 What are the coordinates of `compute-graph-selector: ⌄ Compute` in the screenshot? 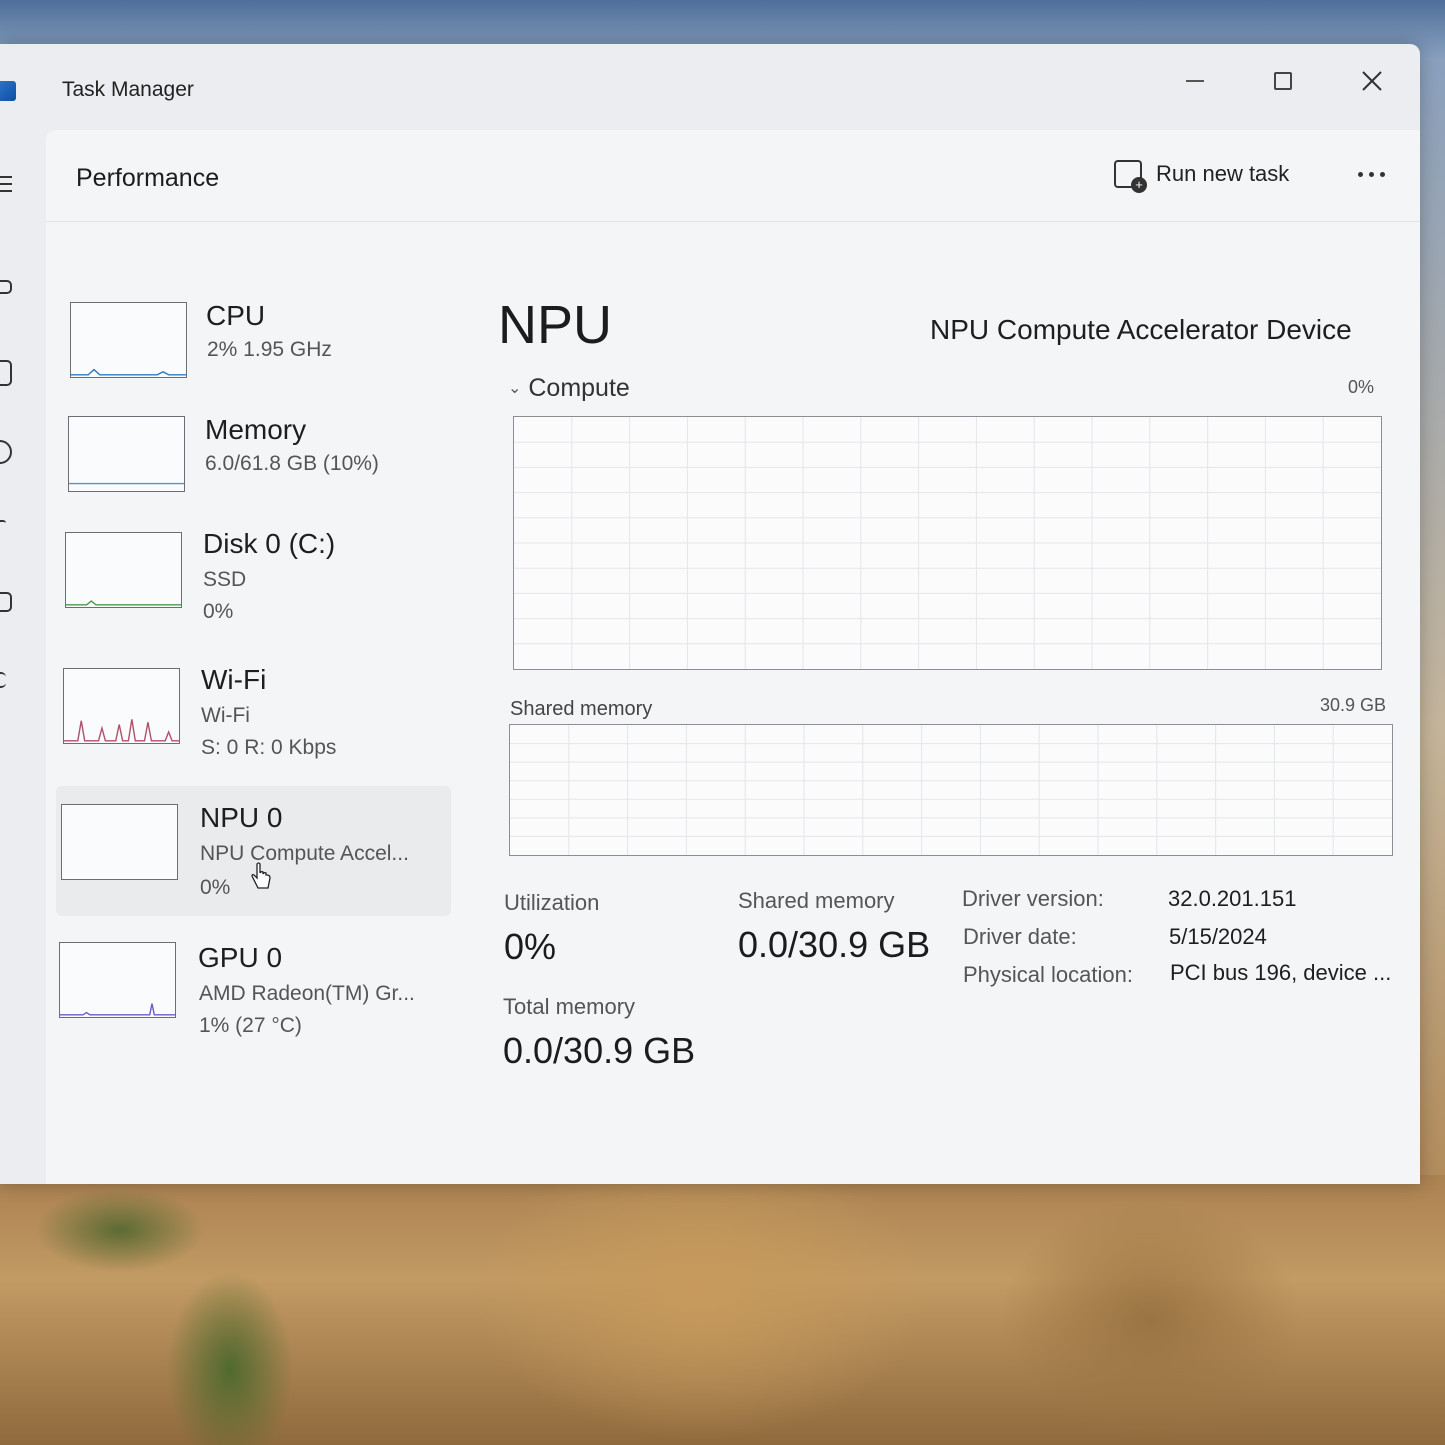 It's located at (569, 388).